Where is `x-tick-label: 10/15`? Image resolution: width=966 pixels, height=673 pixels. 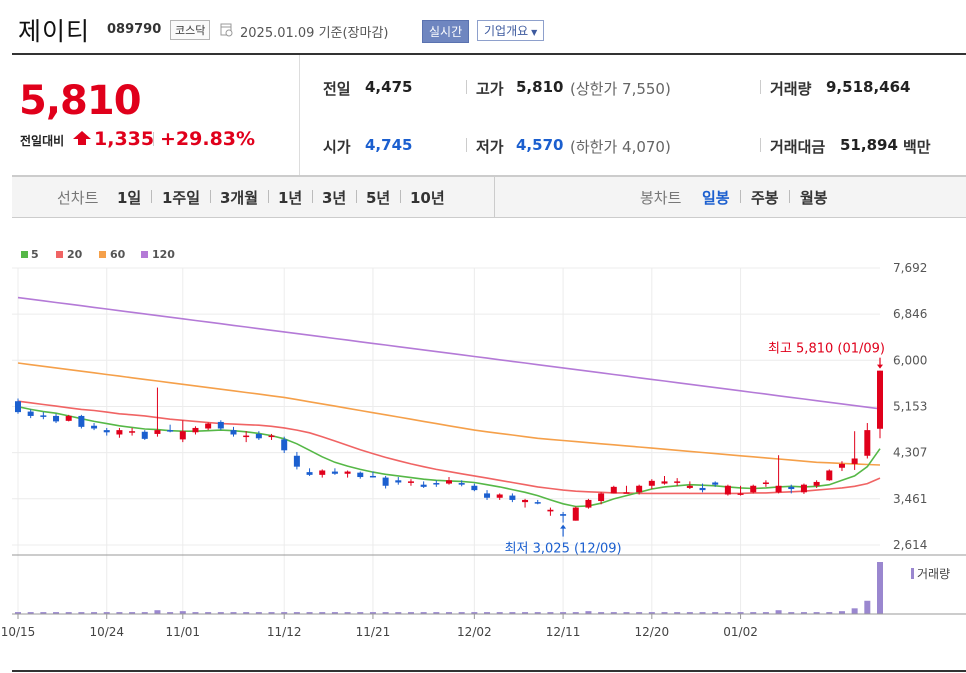
x-tick-label: 10/15 is located at coordinates (18, 632).